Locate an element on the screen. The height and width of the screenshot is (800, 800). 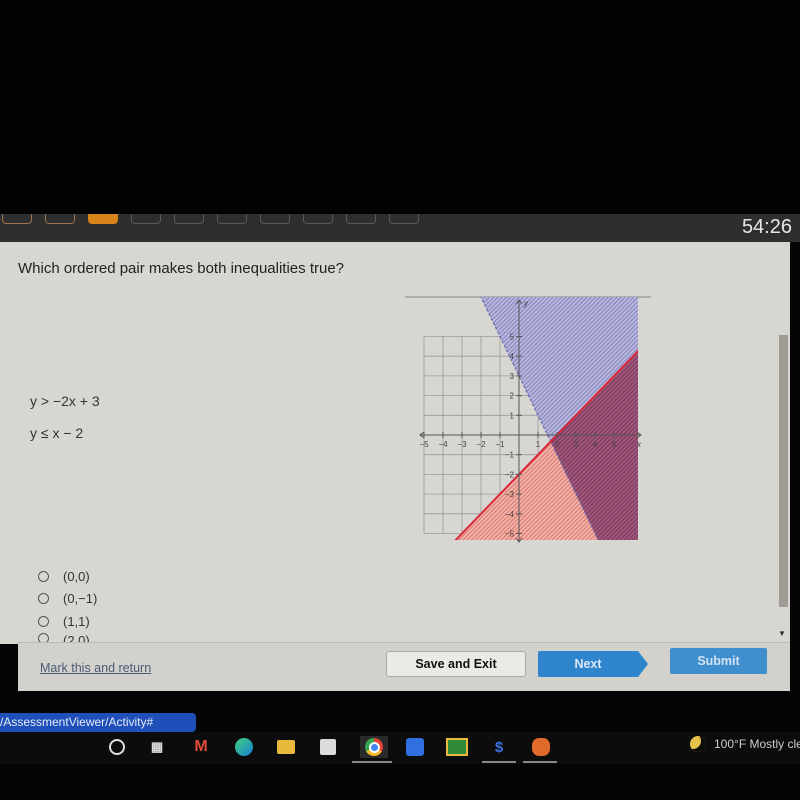
scroll-down-arrow-icon: ▼ is located at coordinates (782, 633).